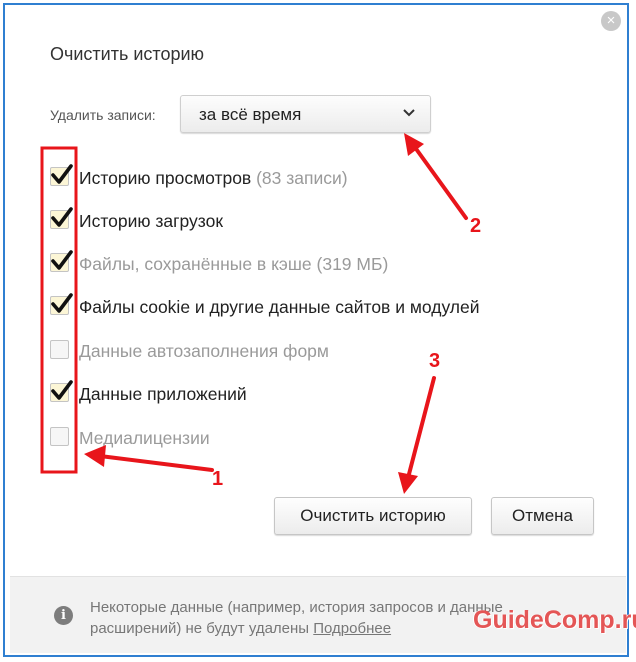 This screenshot has height=662, width=636. What do you see at coordinates (435, 361) in the screenshot?
I see `annotation-marker-3: 3` at bounding box center [435, 361].